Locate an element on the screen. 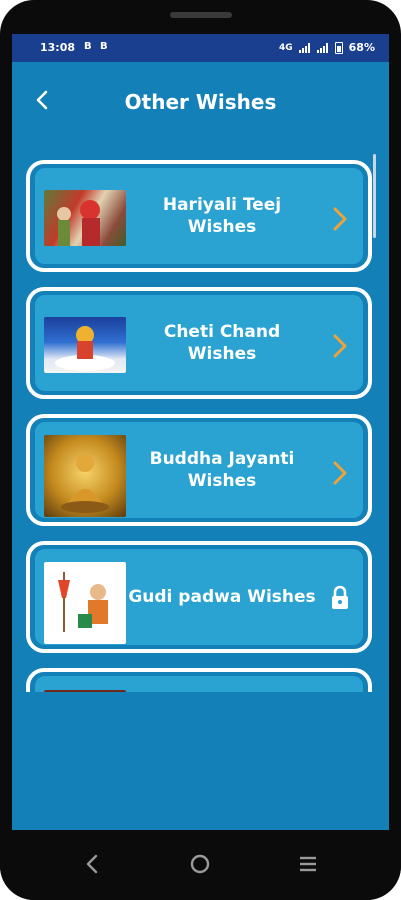 This screenshot has width=401, height=900. nav-menu-icon is located at coordinates (308, 864).